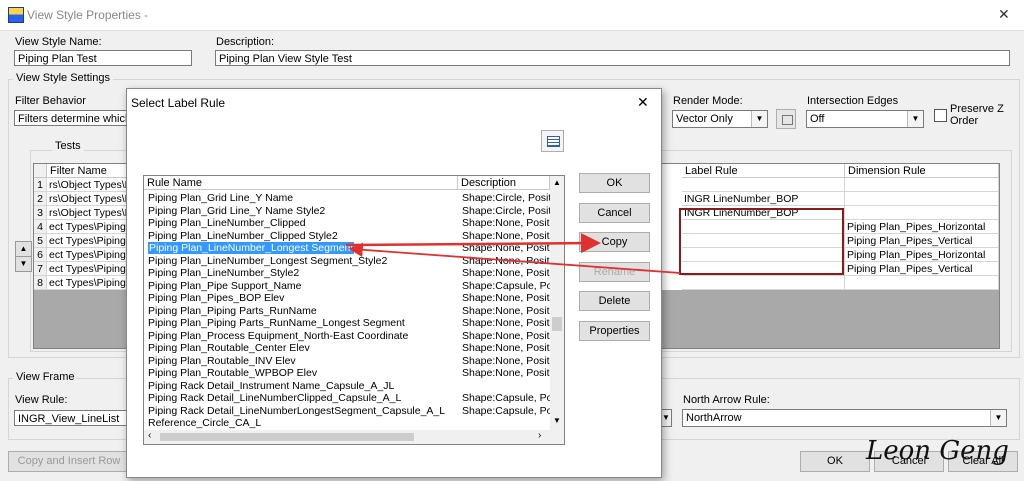  Describe the element at coordinates (473, 243) in the screenshot. I see `annotation-arrow-to-copy` at that location.